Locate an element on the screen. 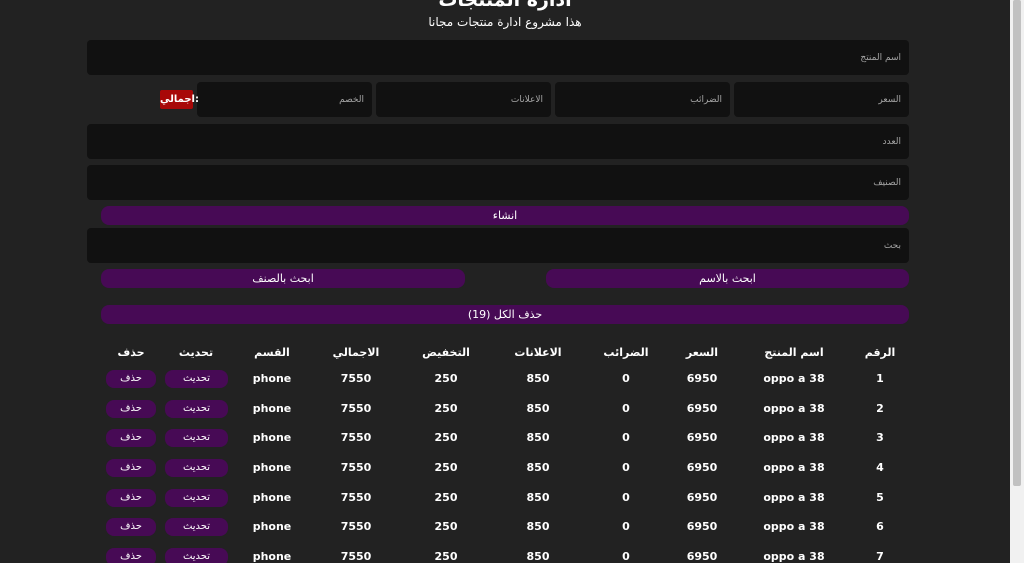 This screenshot has height=576, width=1024. create-button: انشاء is located at coordinates (505, 215).